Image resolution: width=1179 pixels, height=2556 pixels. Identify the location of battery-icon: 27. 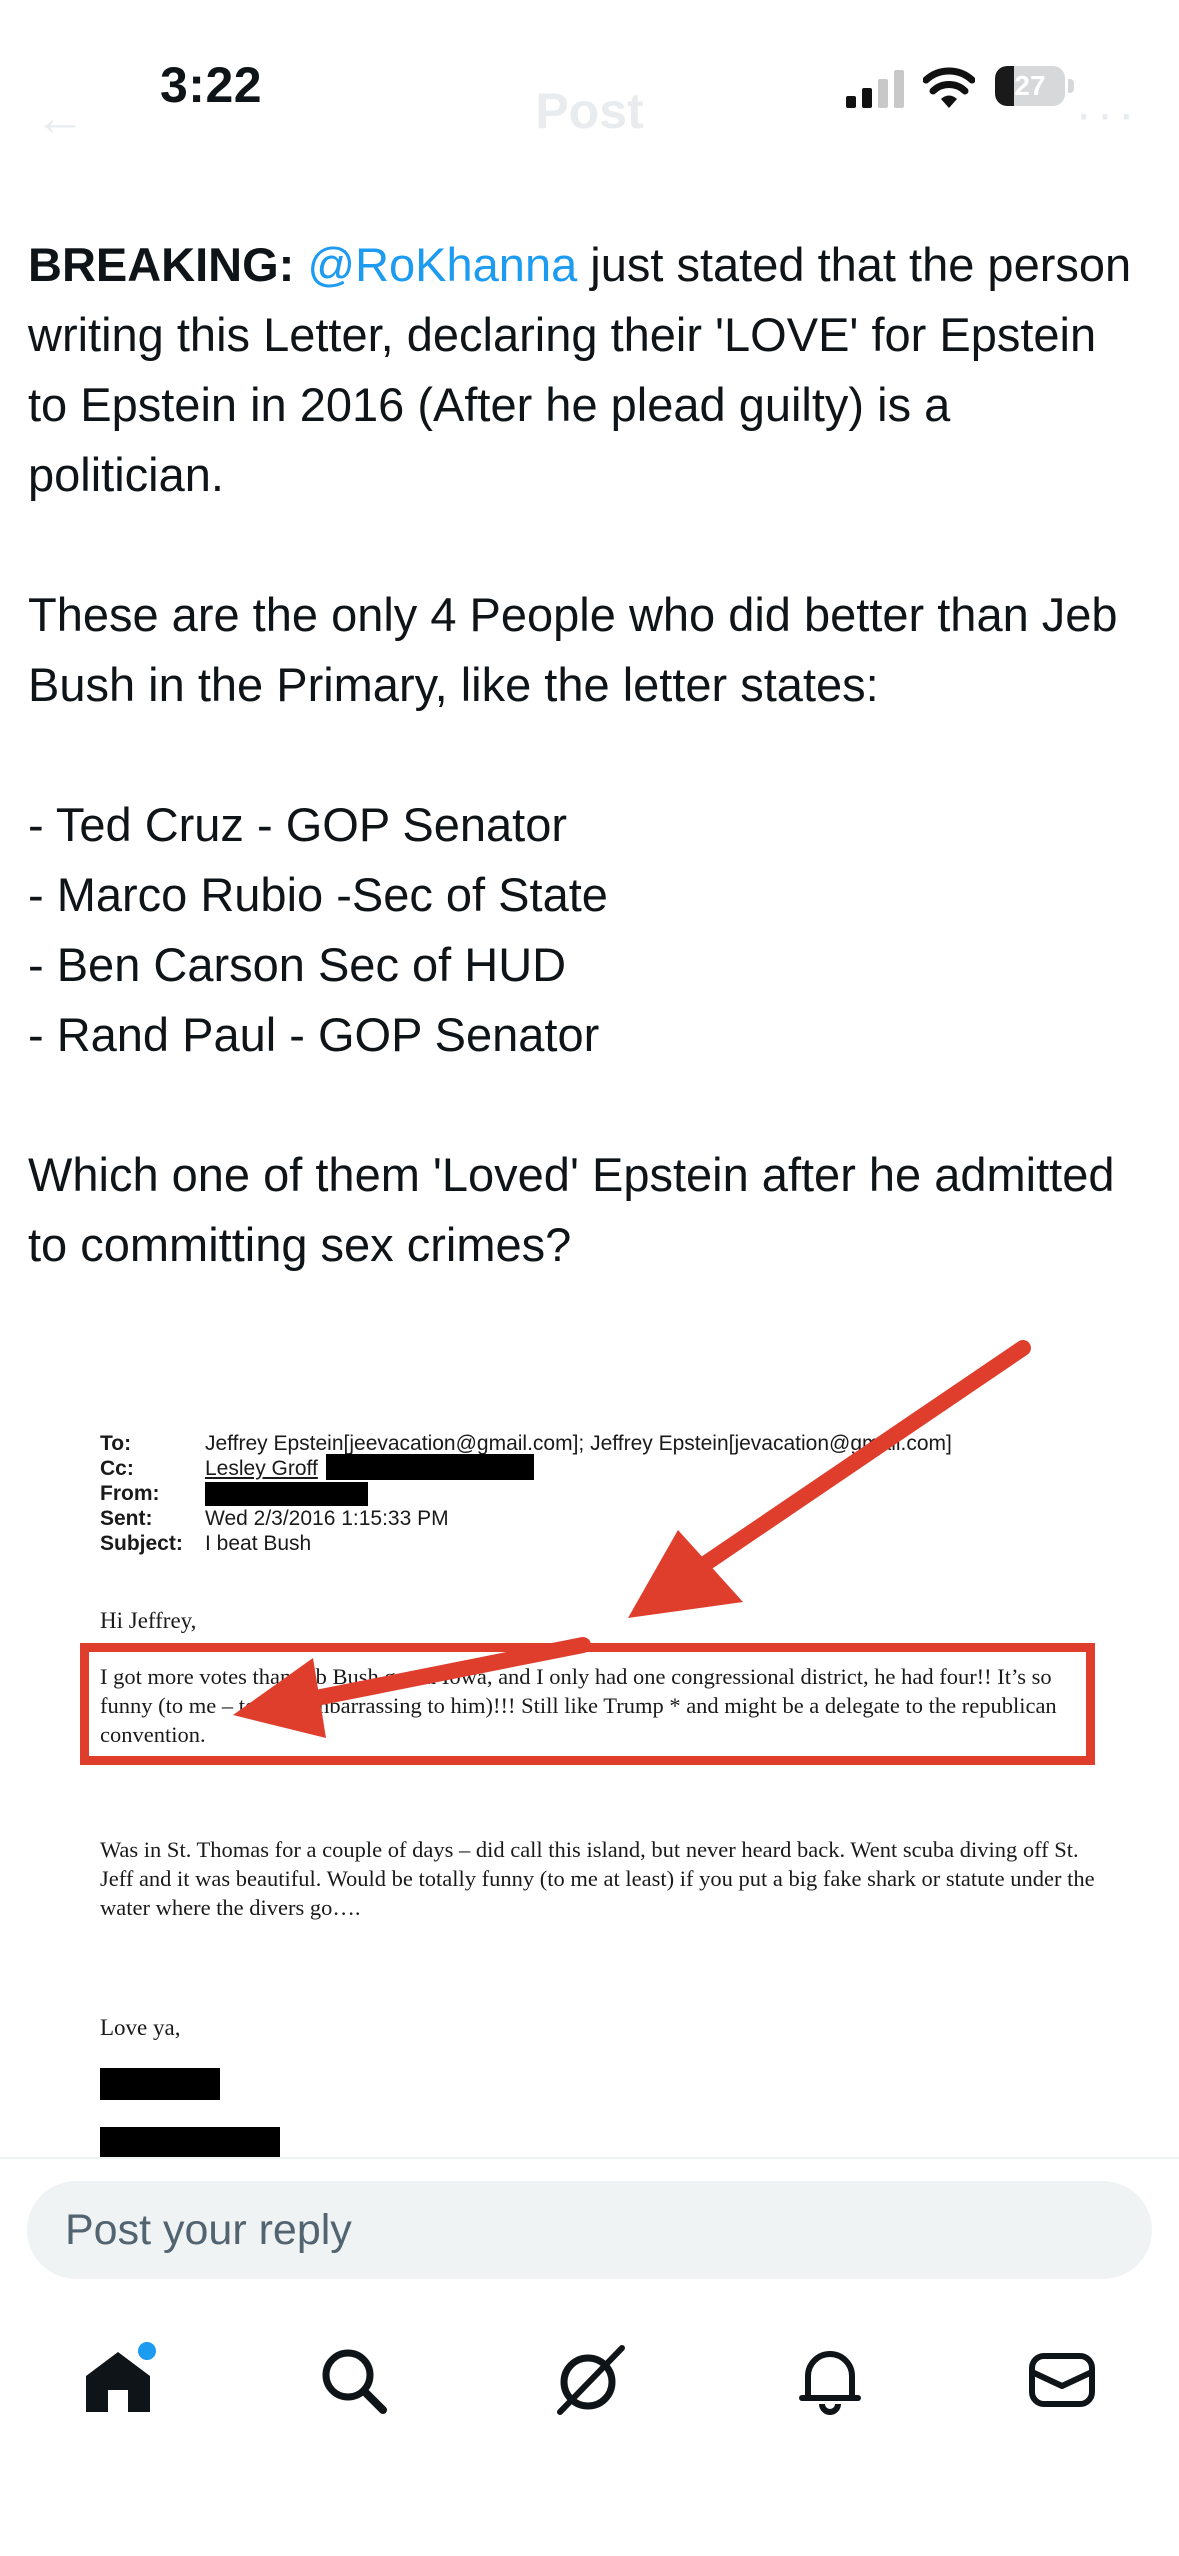
(1036, 87).